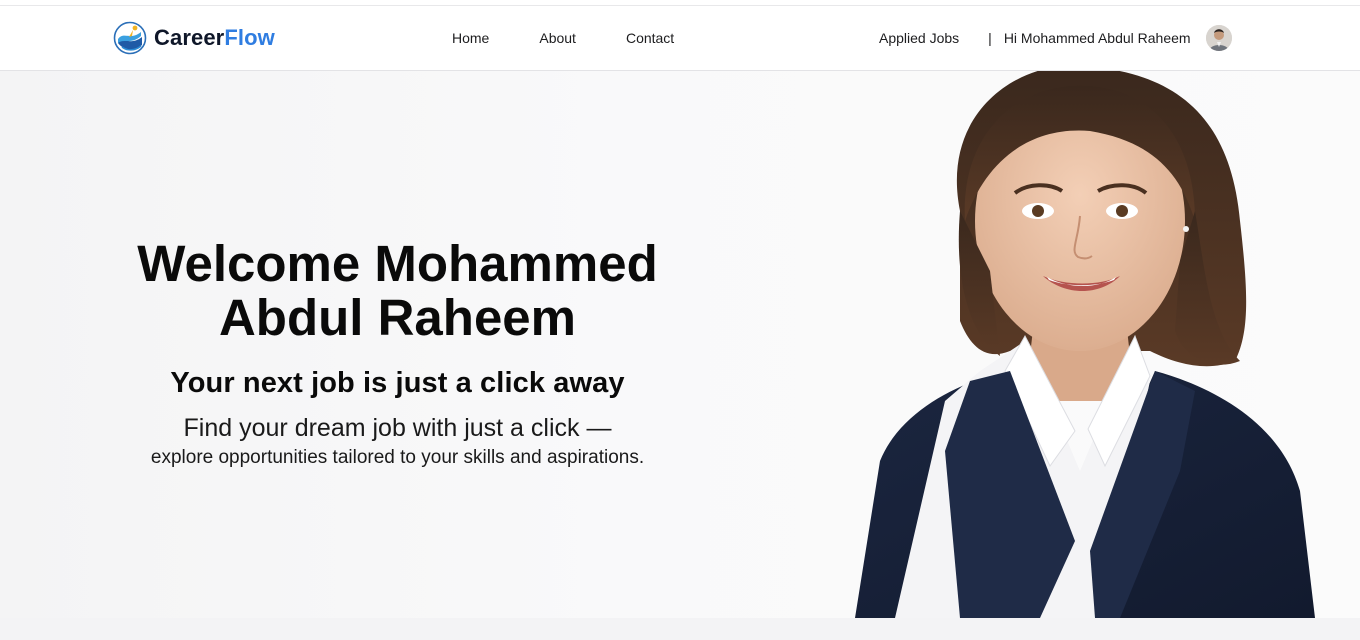 This screenshot has height=640, width=1360. Describe the element at coordinates (397, 383) in the screenshot. I see `hero-subtitle: Your next job is just a click away` at that location.